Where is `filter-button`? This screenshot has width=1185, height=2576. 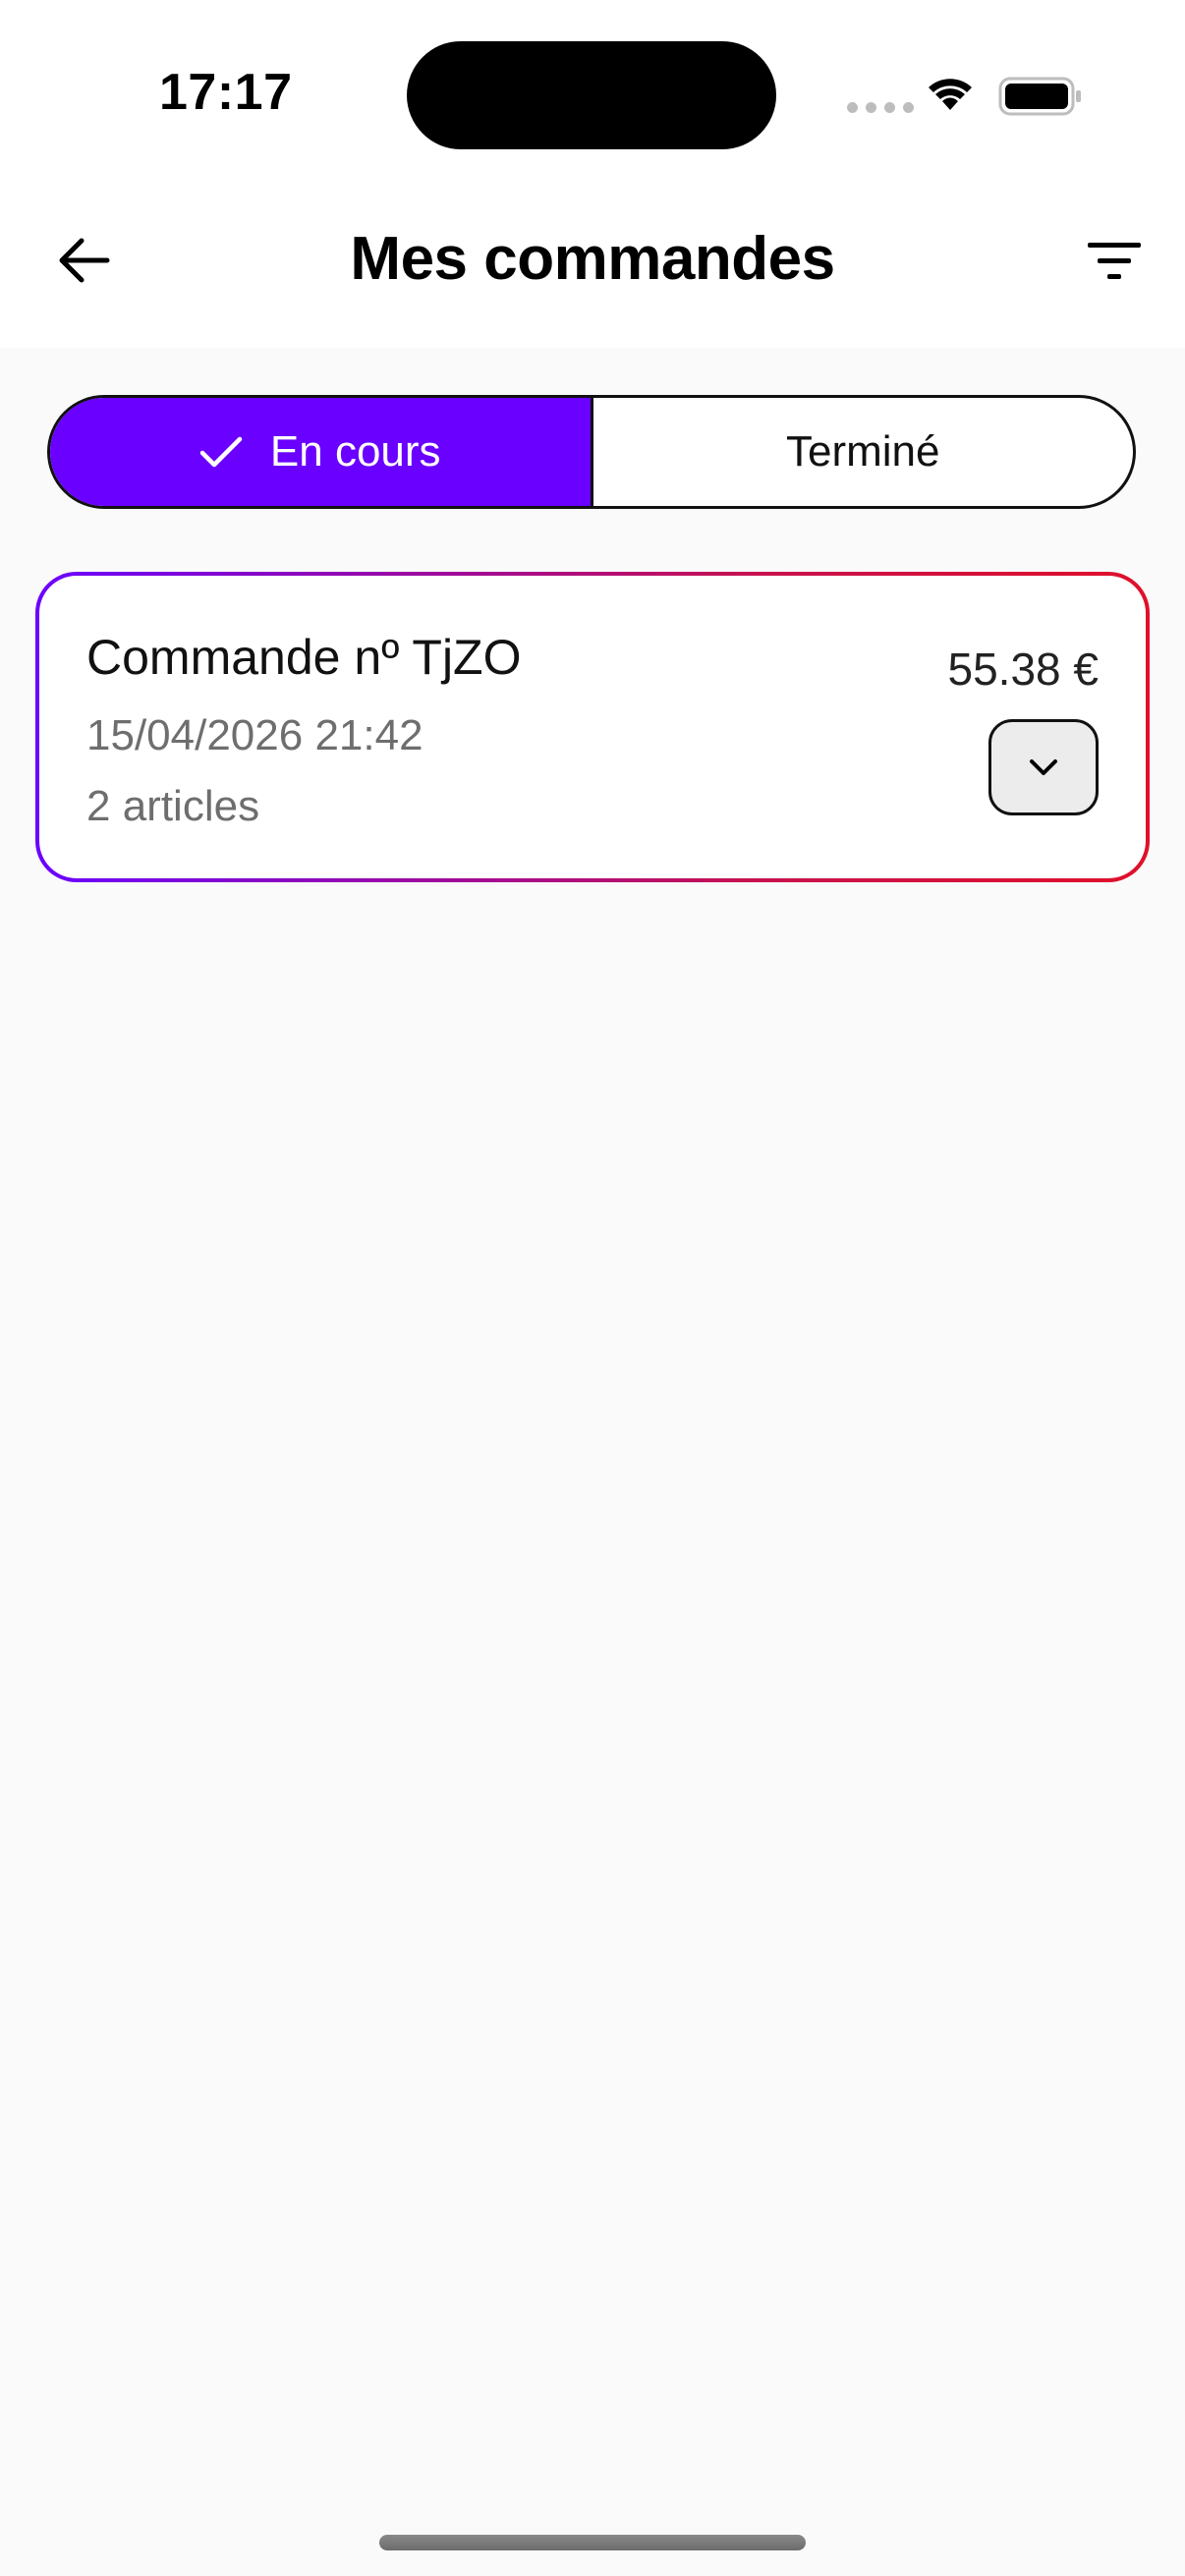
filter-button is located at coordinates (1115, 261).